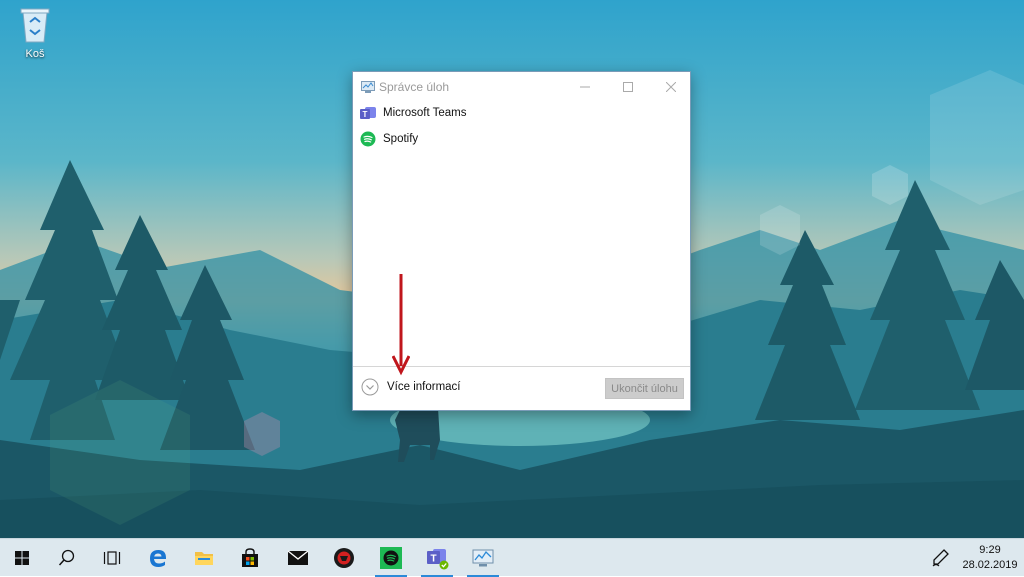  I want to click on file-explorer-button, so click(204, 558).